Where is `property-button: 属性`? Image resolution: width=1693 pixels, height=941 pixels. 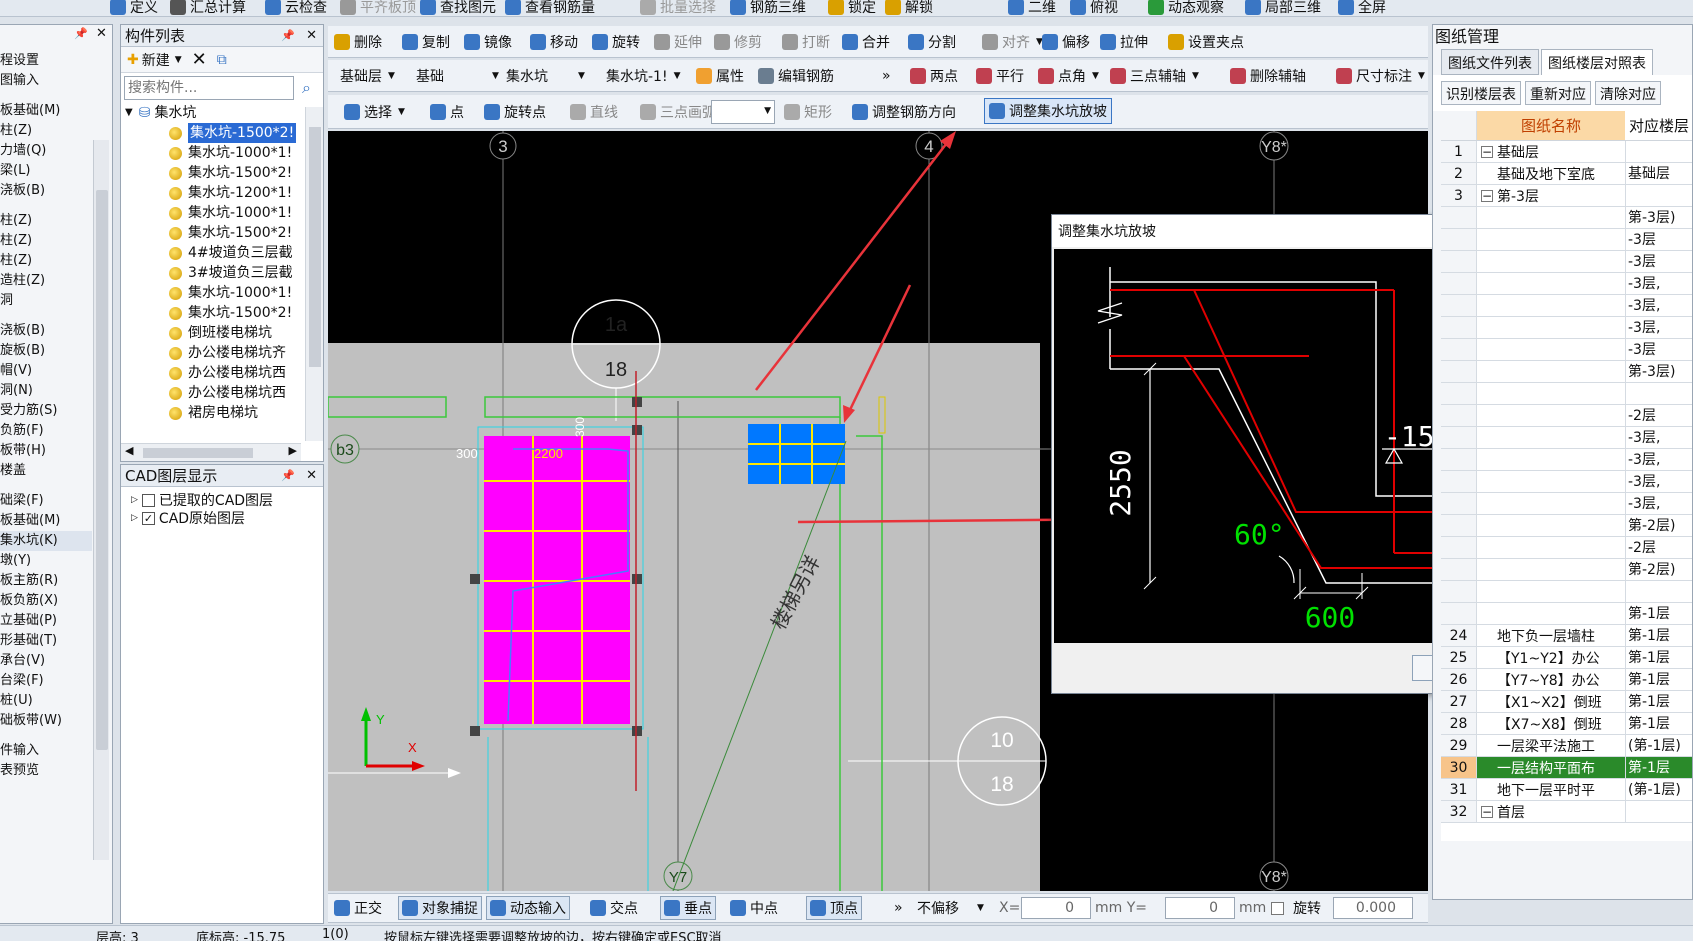
property-button: 属性 is located at coordinates (720, 76).